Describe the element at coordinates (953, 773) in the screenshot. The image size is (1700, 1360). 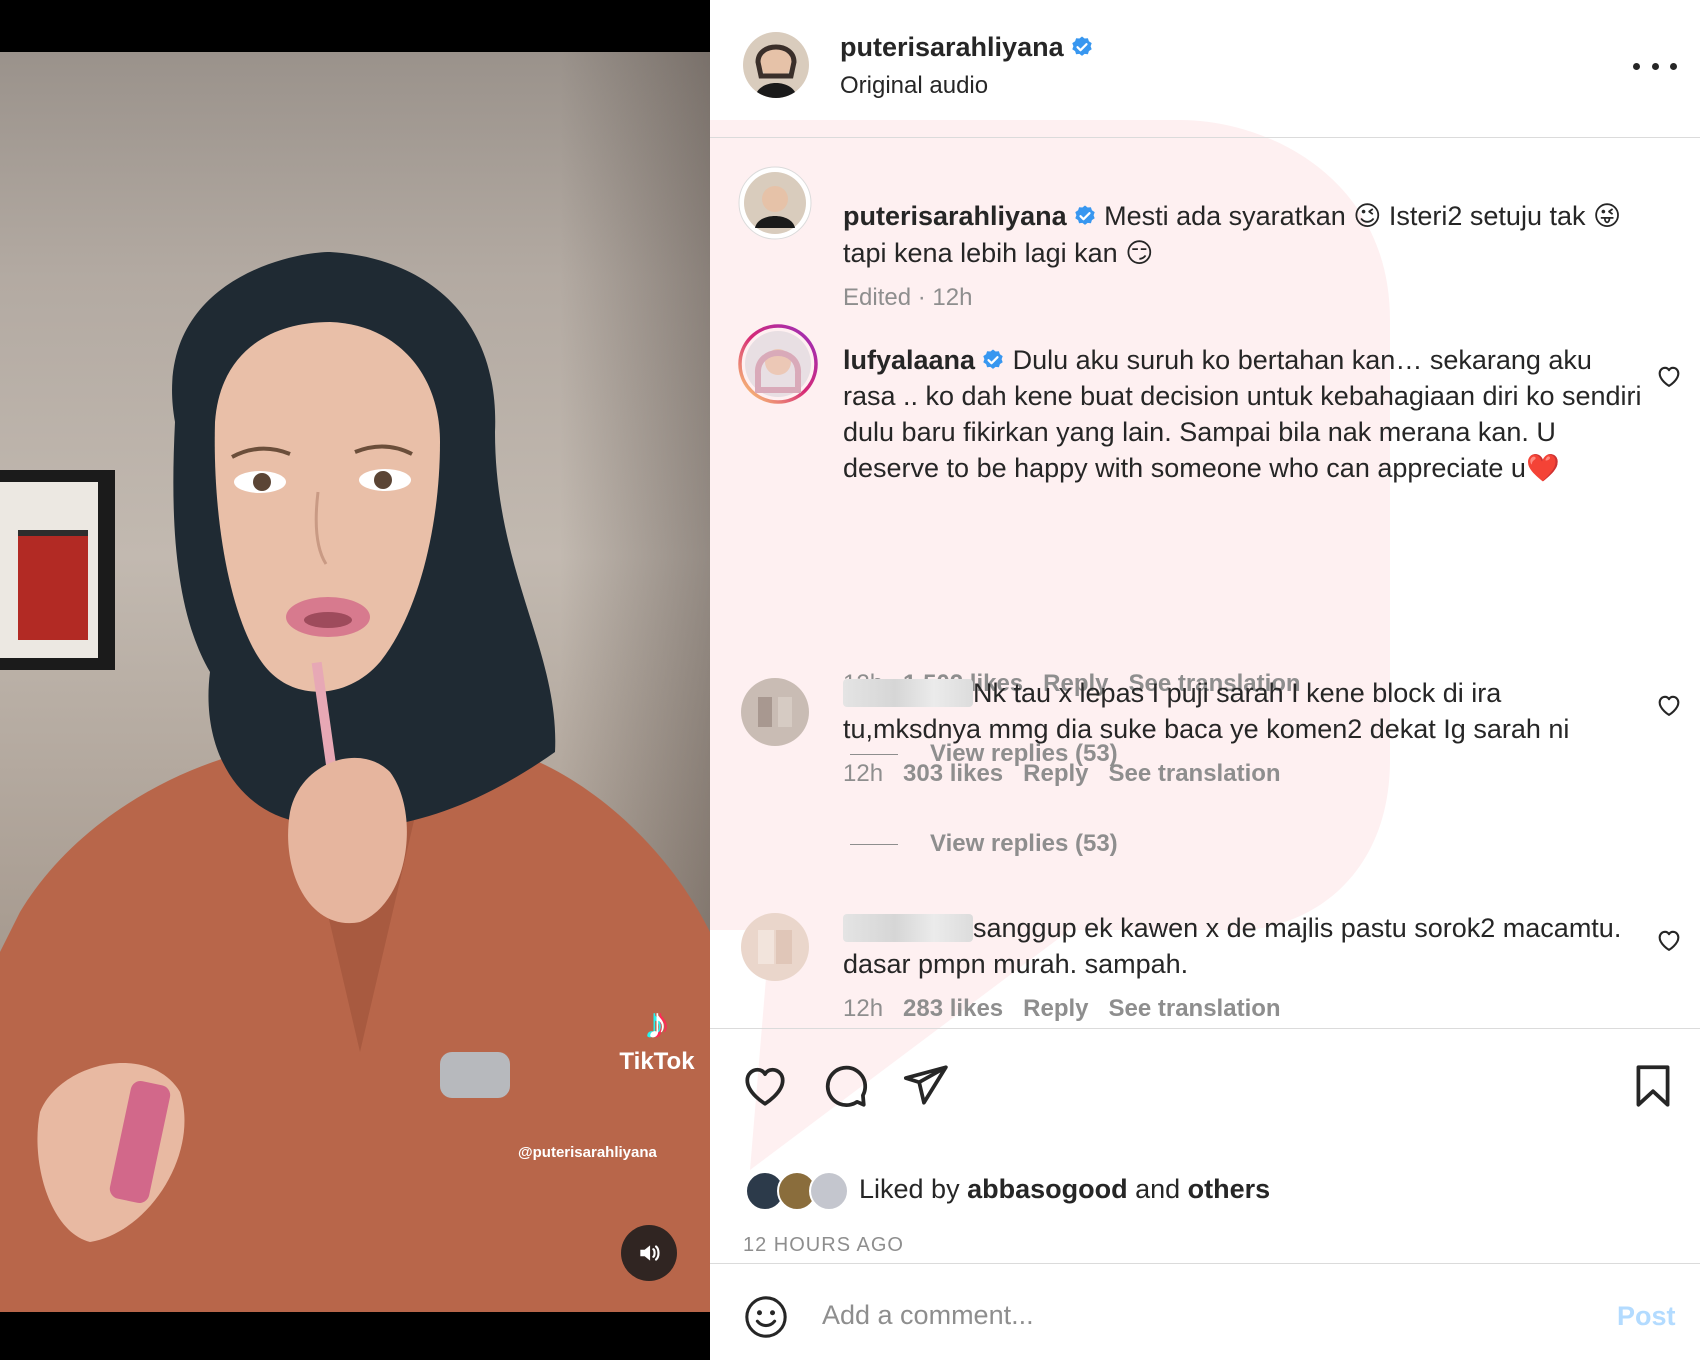
I see `comment-likes: 303 likes` at that location.